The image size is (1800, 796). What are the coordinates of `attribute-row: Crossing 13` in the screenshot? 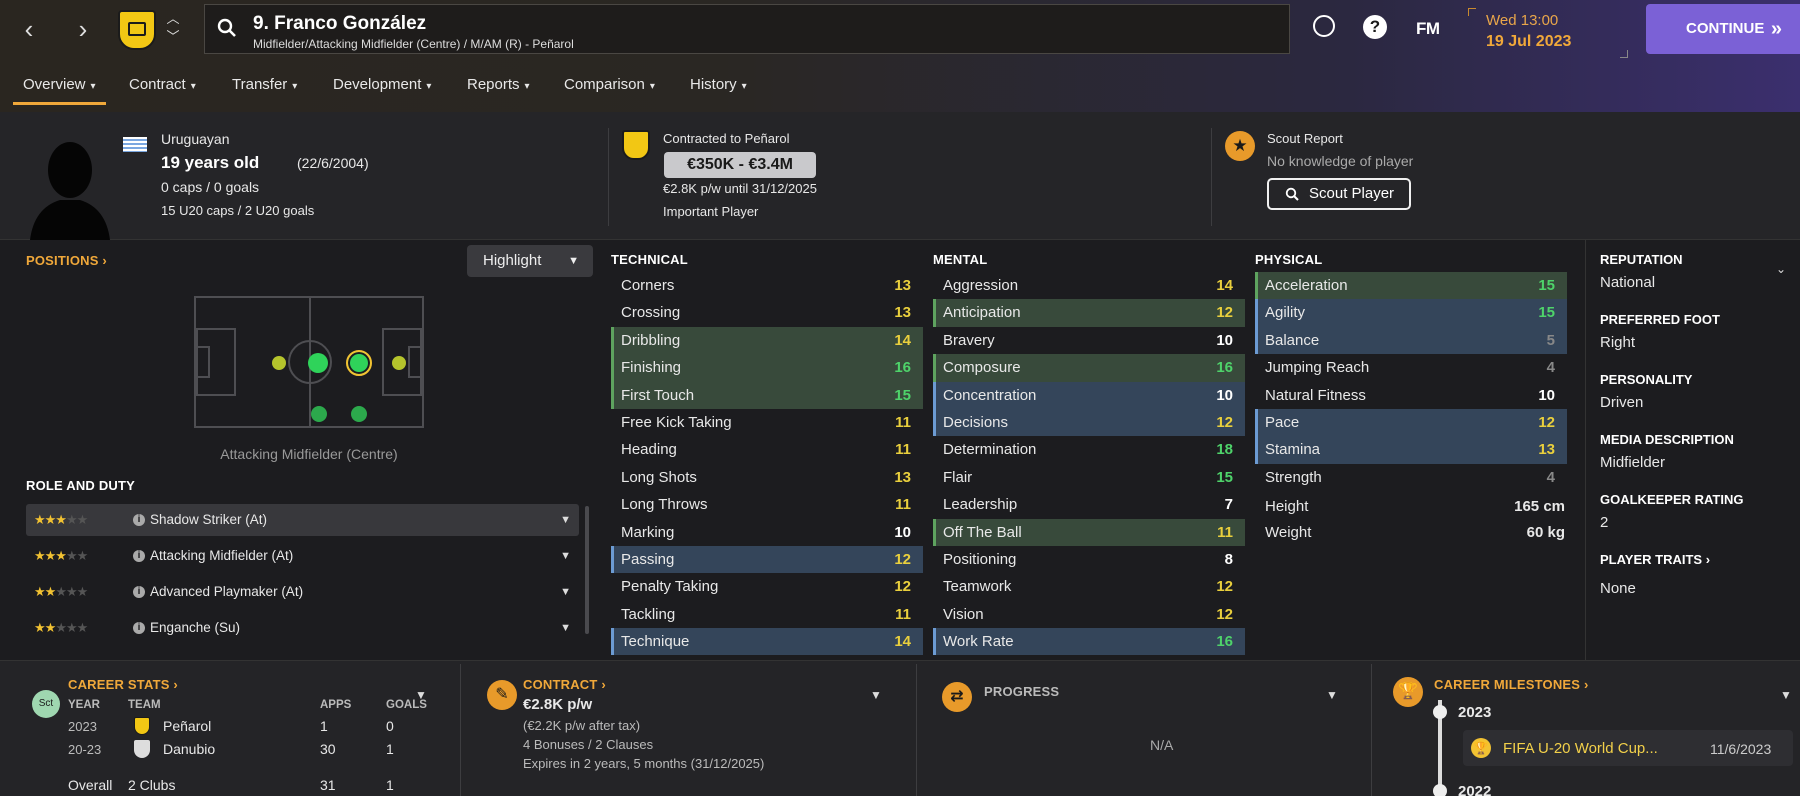 It's located at (767, 312).